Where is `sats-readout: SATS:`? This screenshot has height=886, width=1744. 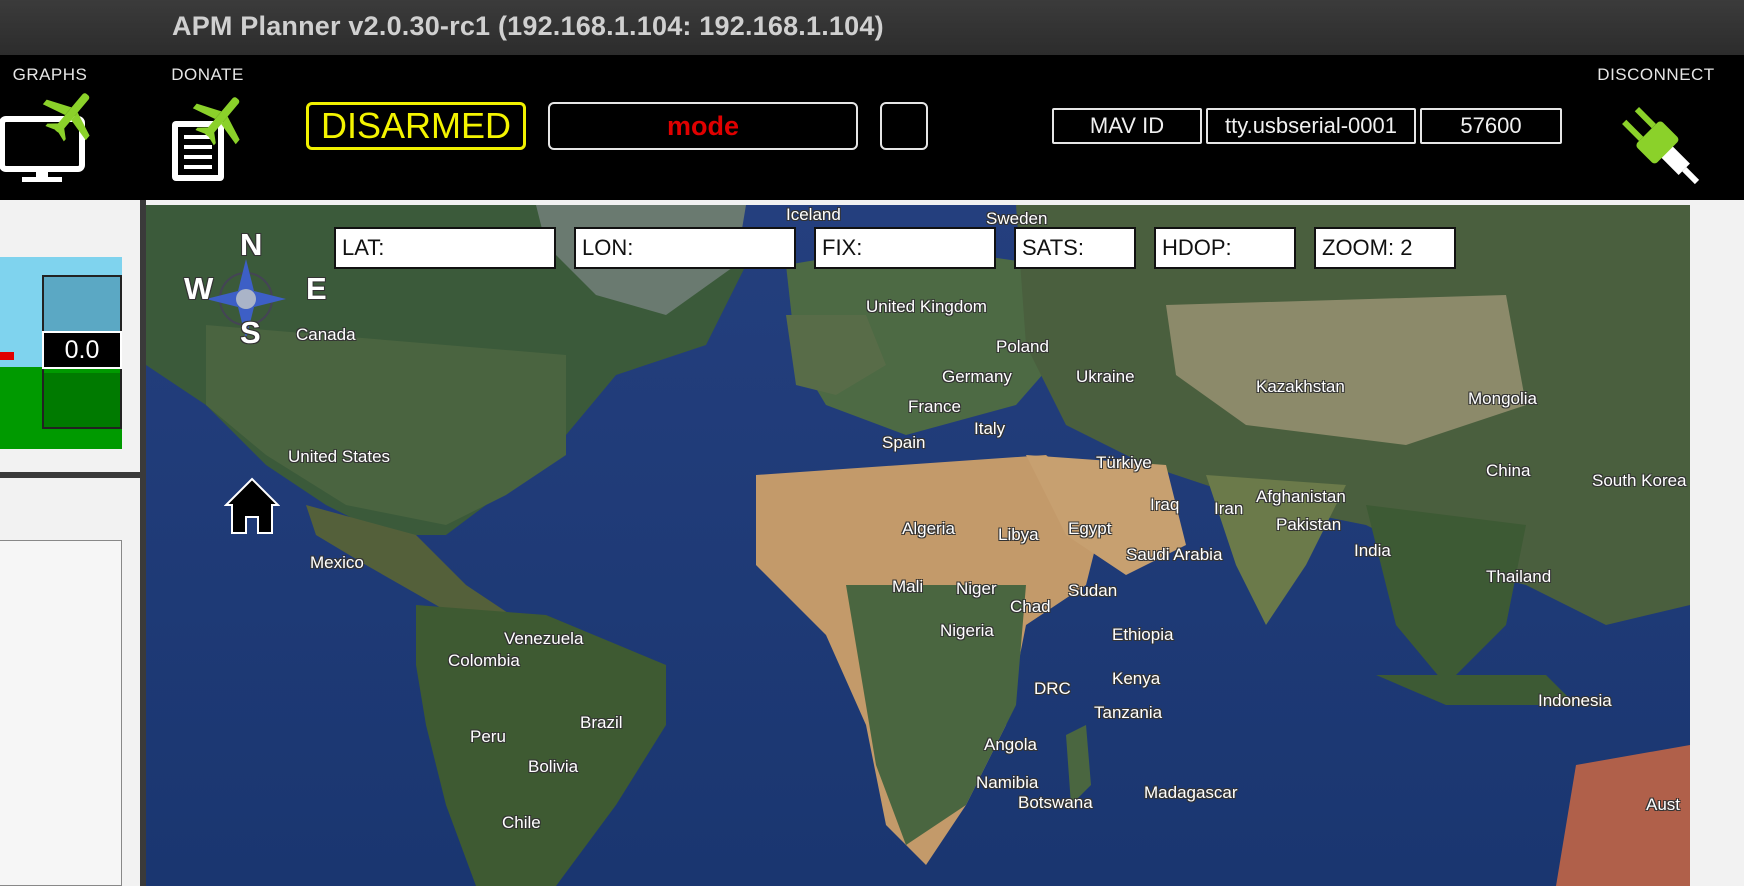 sats-readout: SATS: is located at coordinates (1075, 248).